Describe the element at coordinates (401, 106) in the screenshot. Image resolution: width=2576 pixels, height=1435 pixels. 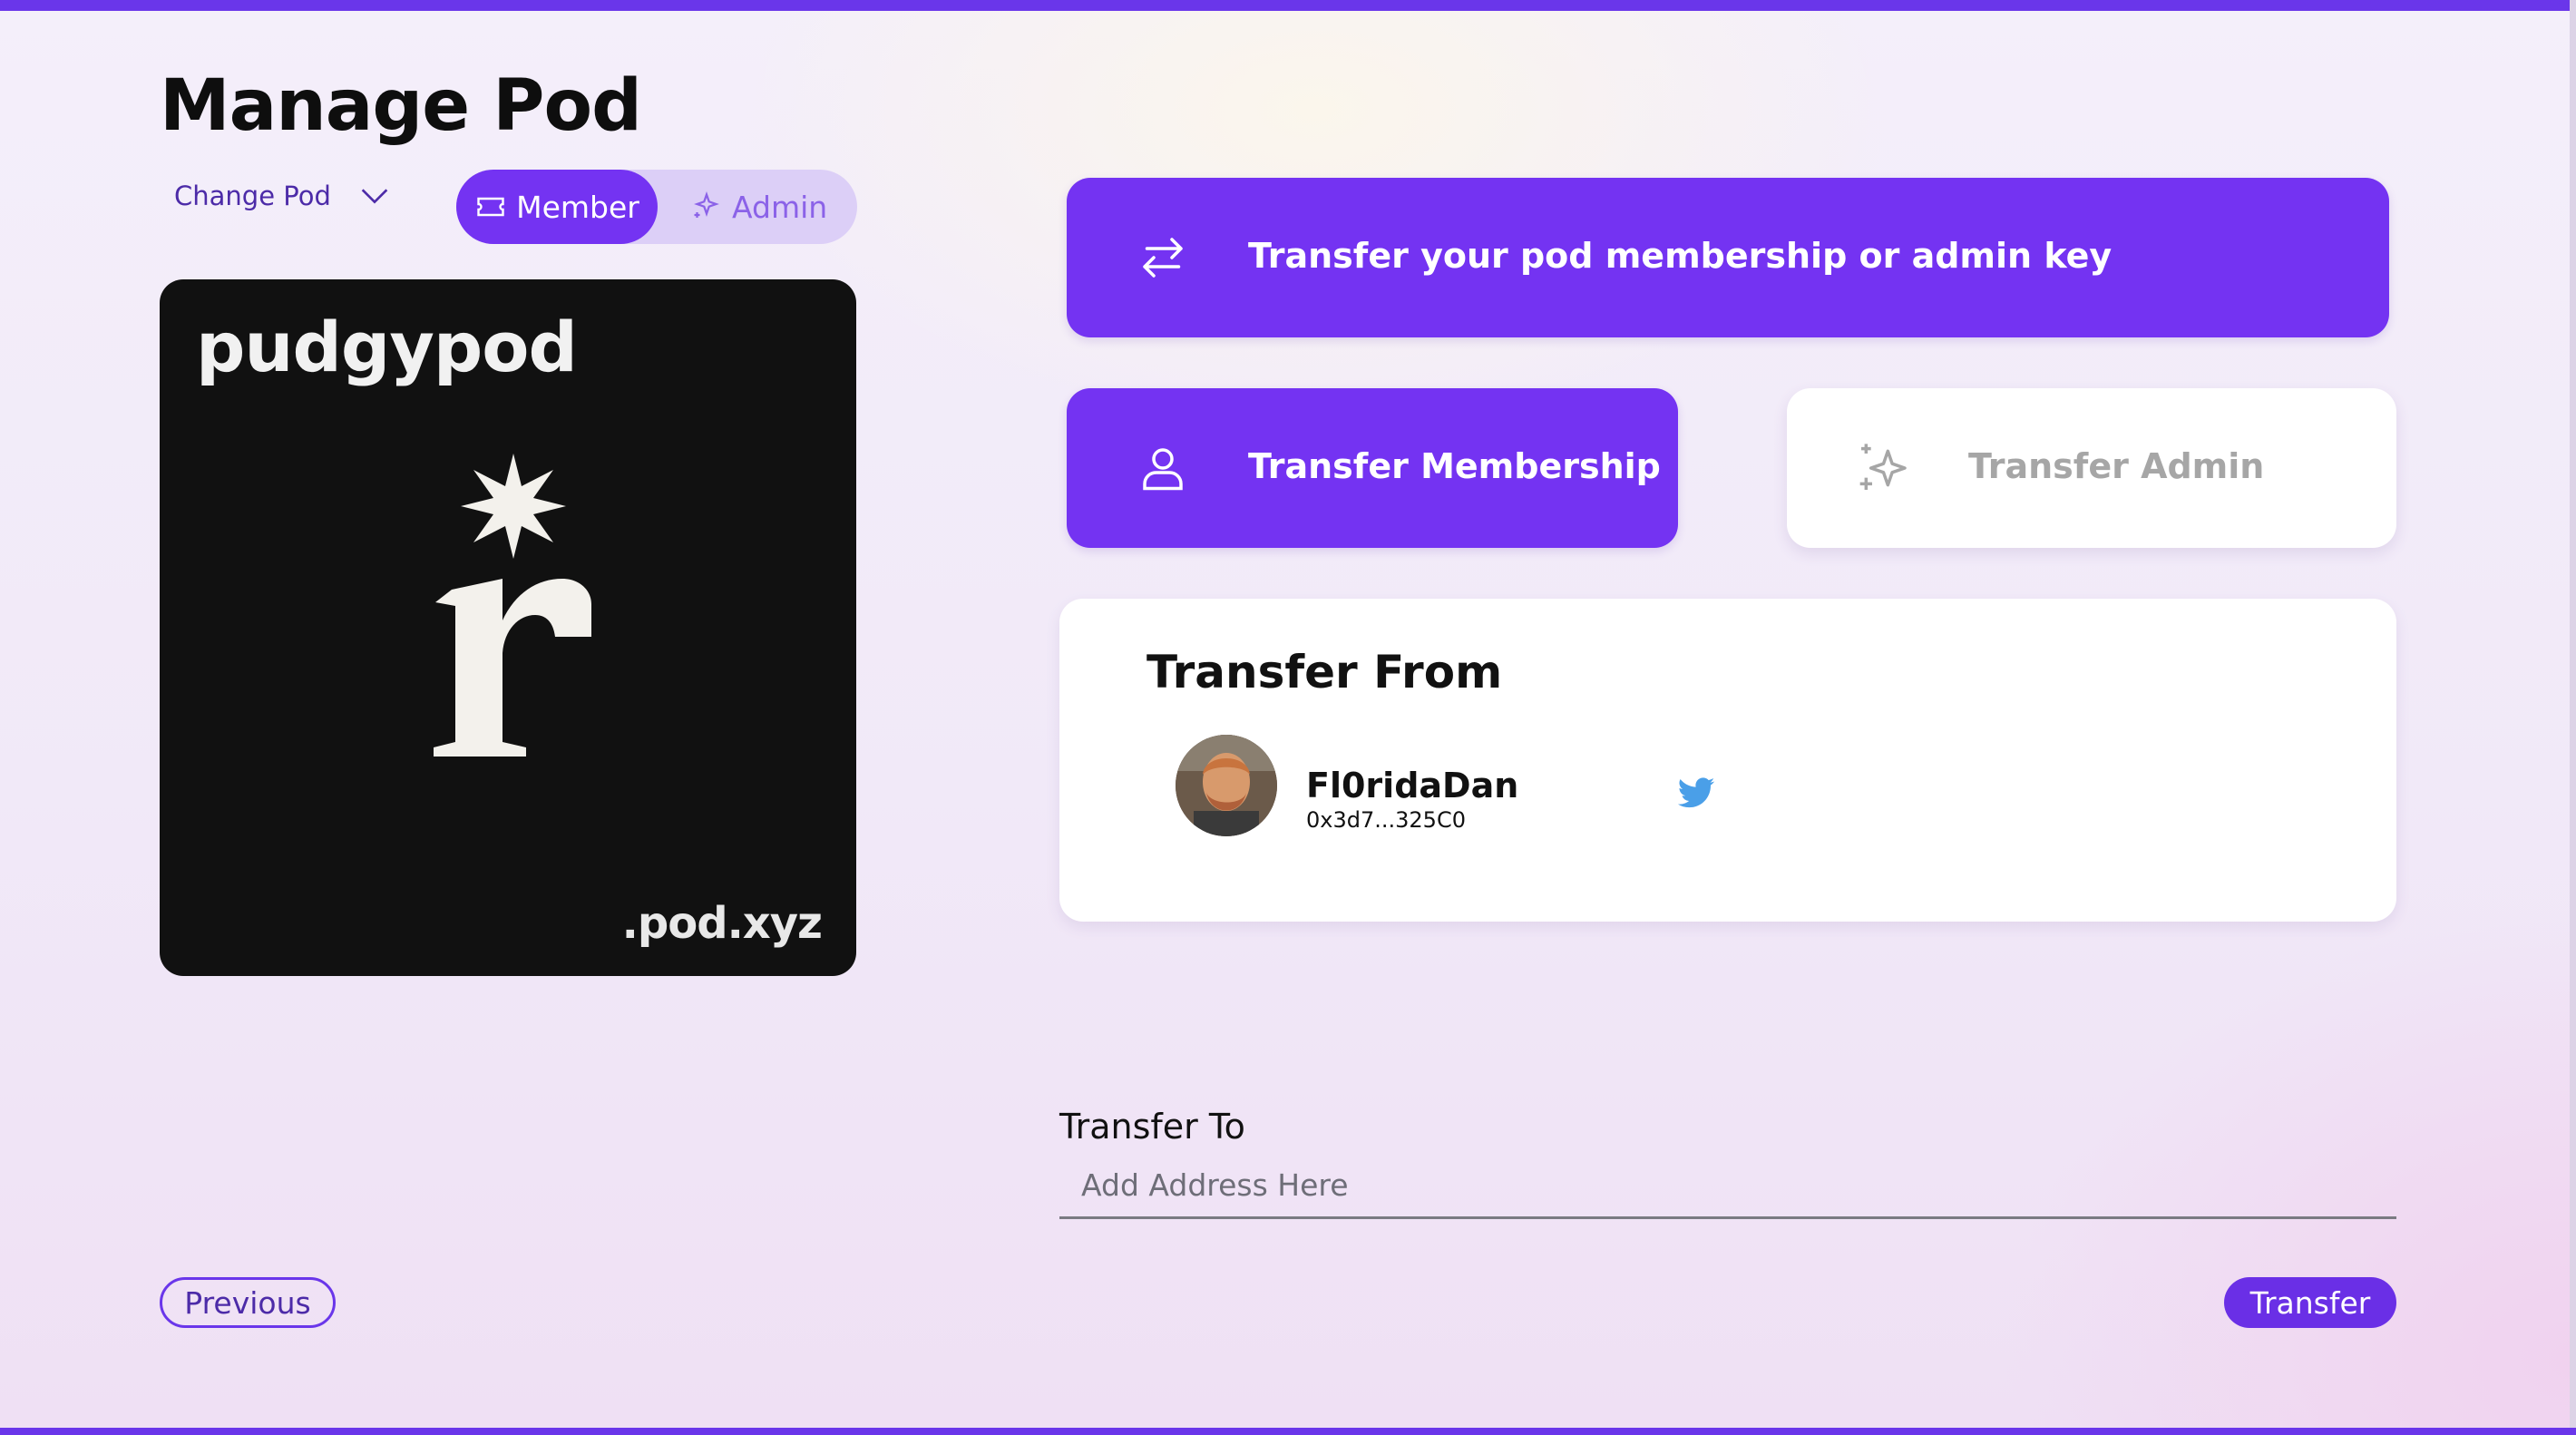
I see `page-title: Manage Pod` at that location.